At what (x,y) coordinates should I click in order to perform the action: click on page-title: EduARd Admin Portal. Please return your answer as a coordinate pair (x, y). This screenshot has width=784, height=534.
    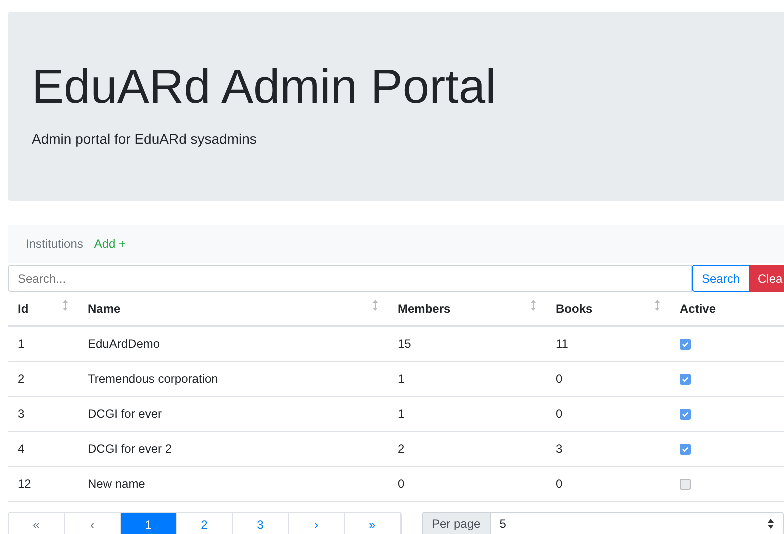
    Looking at the image, I should click on (265, 88).